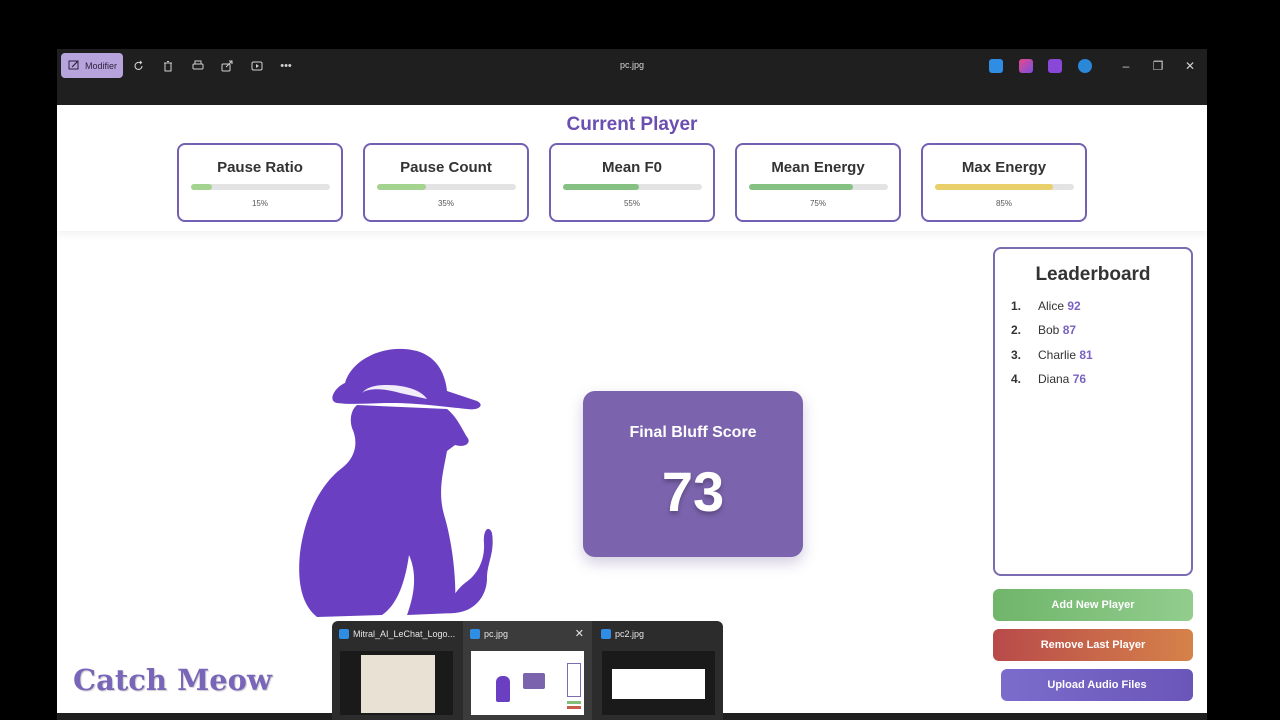 The image size is (1280, 720). Describe the element at coordinates (632, 124) in the screenshot. I see `current-player-title: Current Player` at that location.